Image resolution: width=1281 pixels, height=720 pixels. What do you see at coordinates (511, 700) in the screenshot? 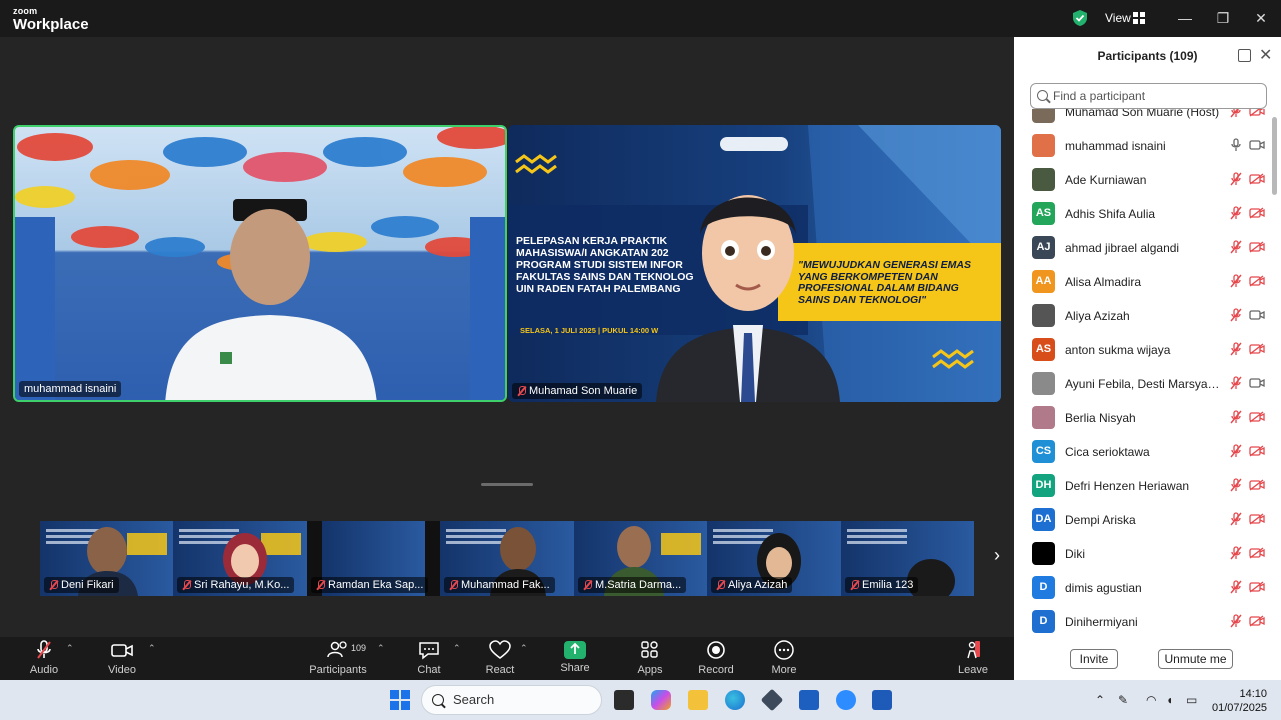
I see `taskbar-search-box: Search` at bounding box center [511, 700].